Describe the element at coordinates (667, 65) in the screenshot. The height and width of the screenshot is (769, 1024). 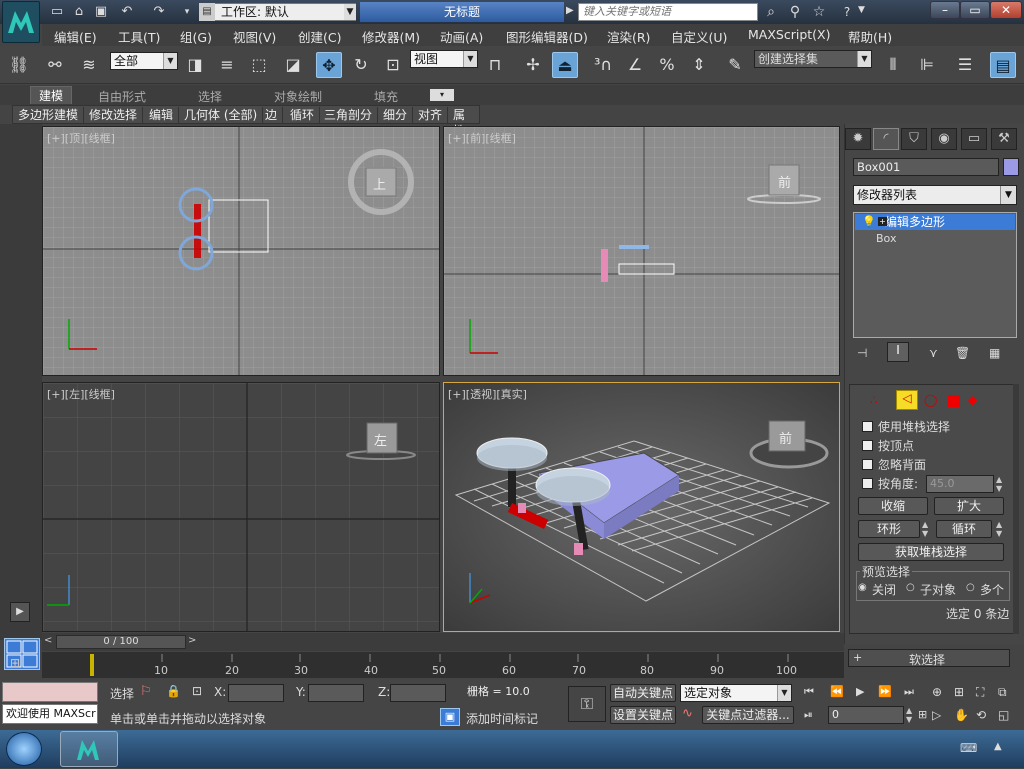
I see `percent-snap-icon: %` at that location.